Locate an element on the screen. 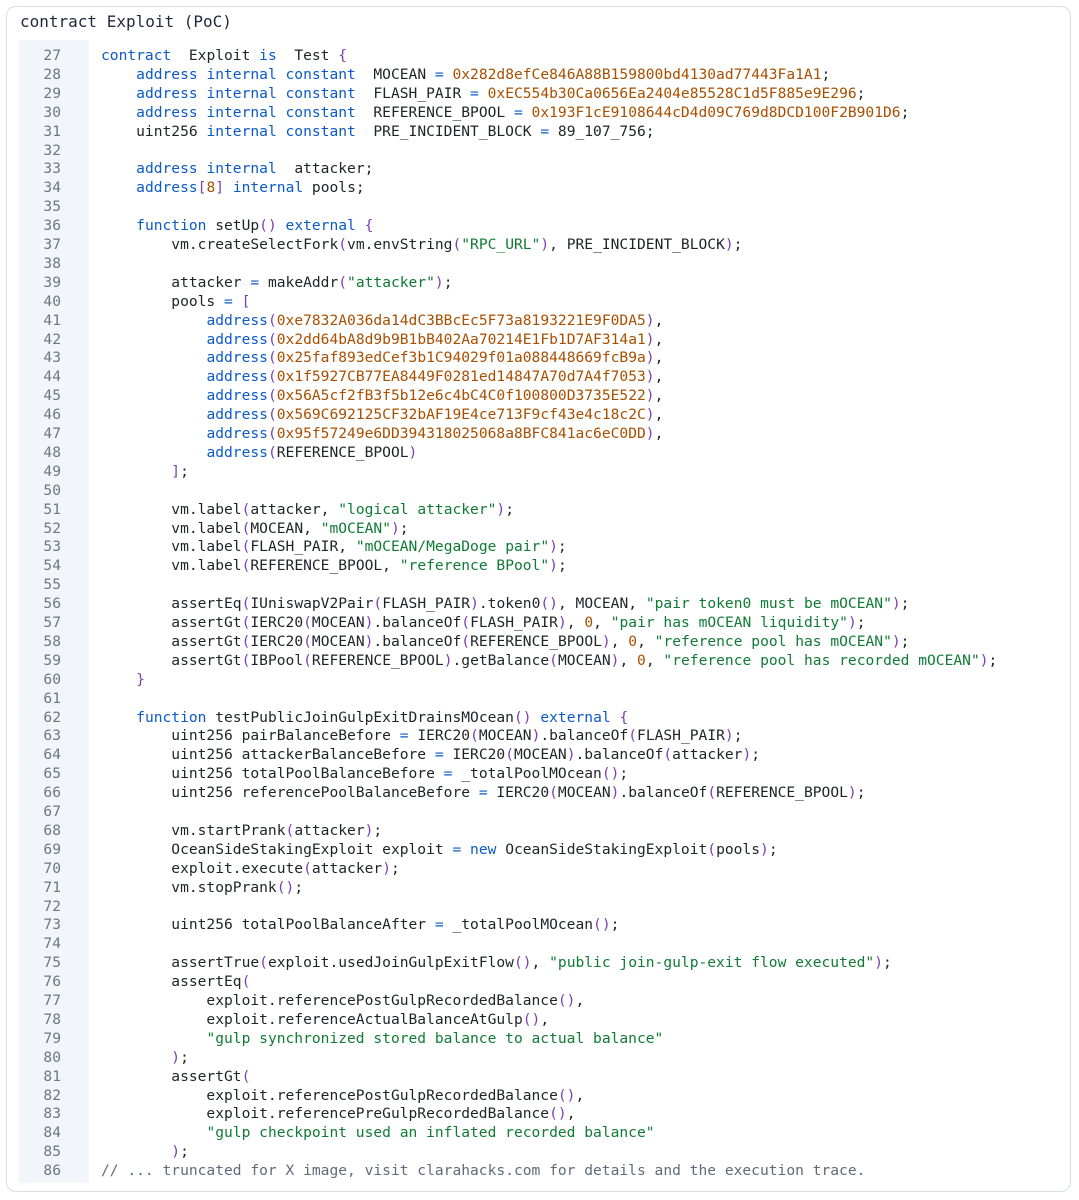  code-line: 34 address[8] internal pools; is located at coordinates (540, 187).